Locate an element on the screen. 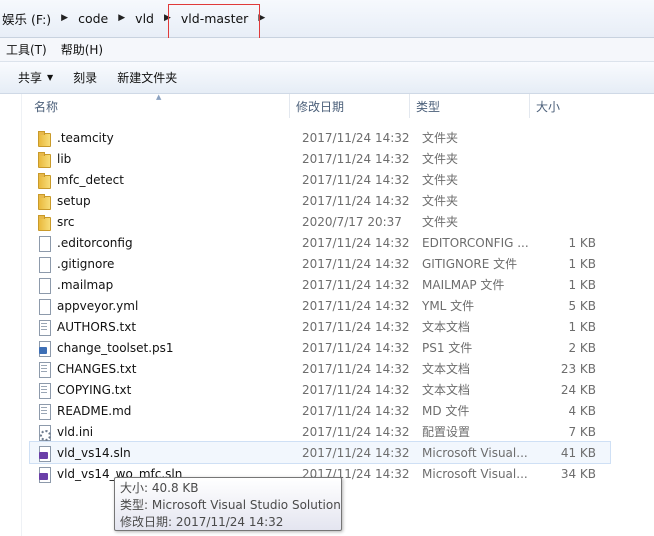 The width and height of the screenshot is (654, 536). tooltip-size: 大小: 40.8 KB is located at coordinates (159, 488).